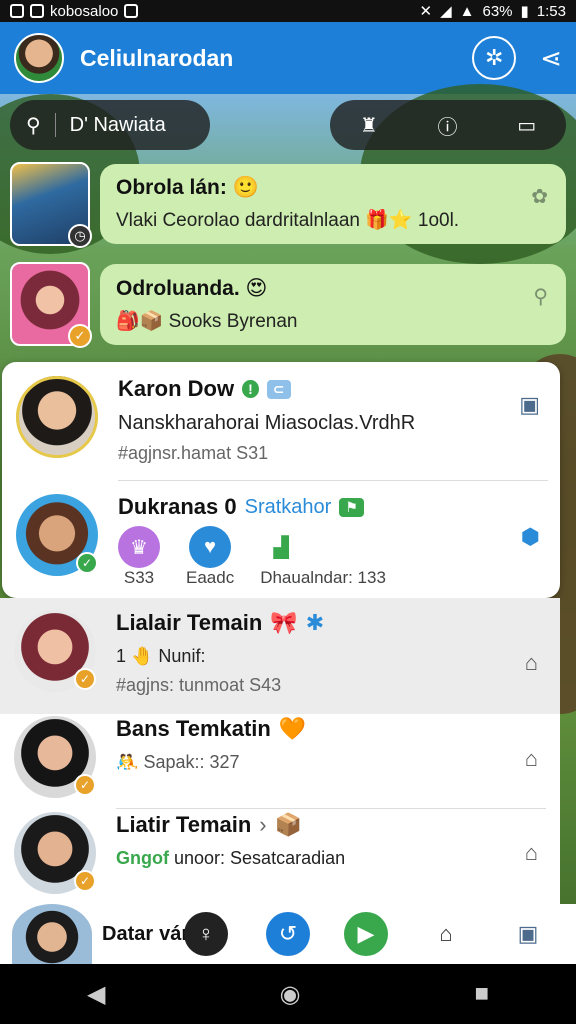 This screenshot has height=1024, width=576. I want to click on check-badge-icon: ✓, so click(87, 563).